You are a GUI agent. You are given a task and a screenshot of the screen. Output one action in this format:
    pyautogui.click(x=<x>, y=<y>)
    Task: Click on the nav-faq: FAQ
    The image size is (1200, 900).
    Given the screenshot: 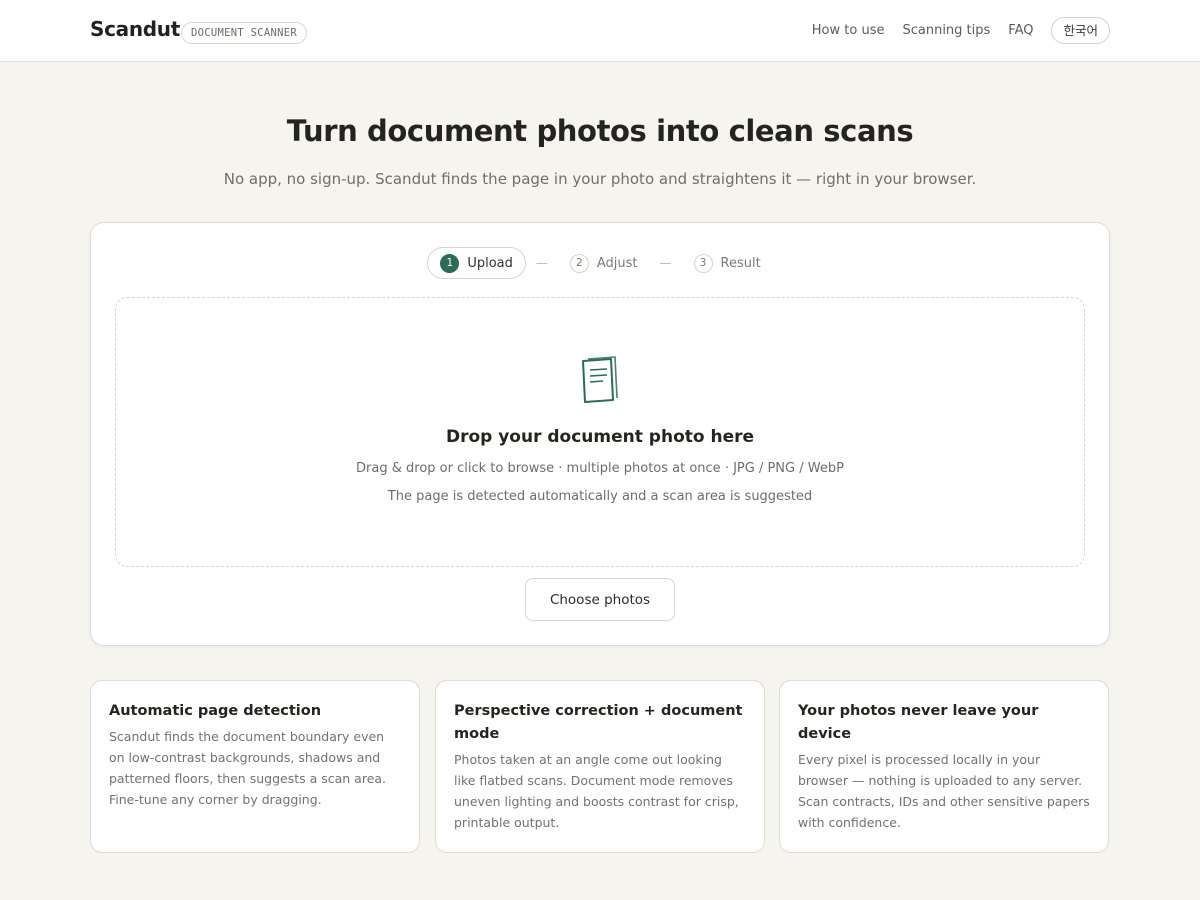 What is the action you would take?
    pyautogui.click(x=1020, y=30)
    